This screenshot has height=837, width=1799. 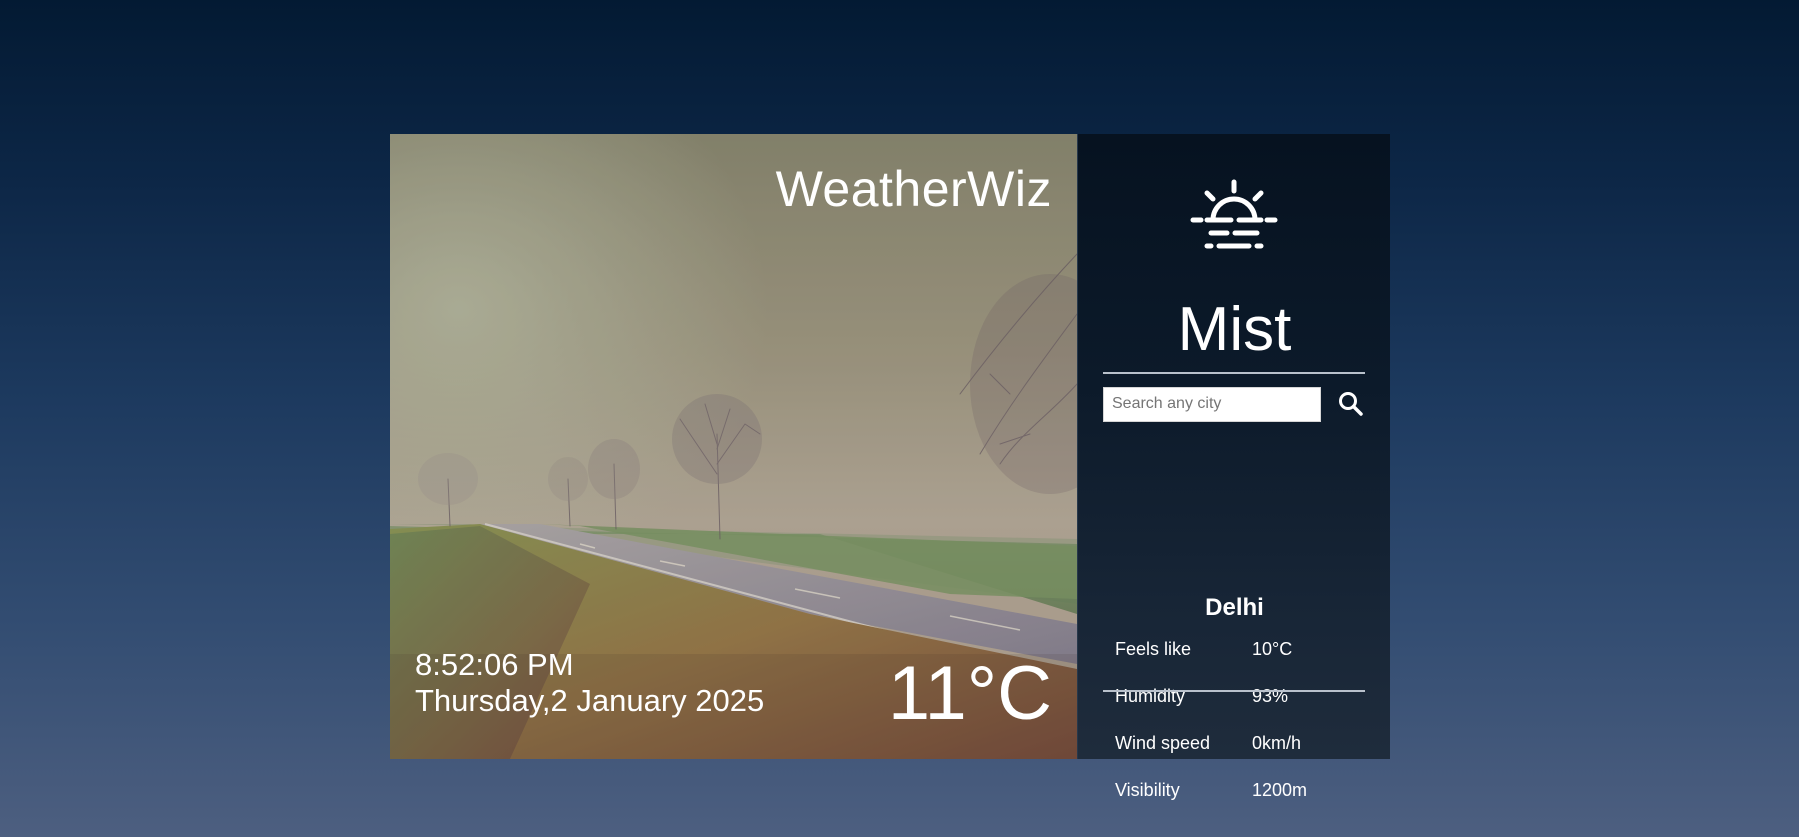 What do you see at coordinates (590, 700) in the screenshot?
I see `current-date: Thursday,2 January 2025` at bounding box center [590, 700].